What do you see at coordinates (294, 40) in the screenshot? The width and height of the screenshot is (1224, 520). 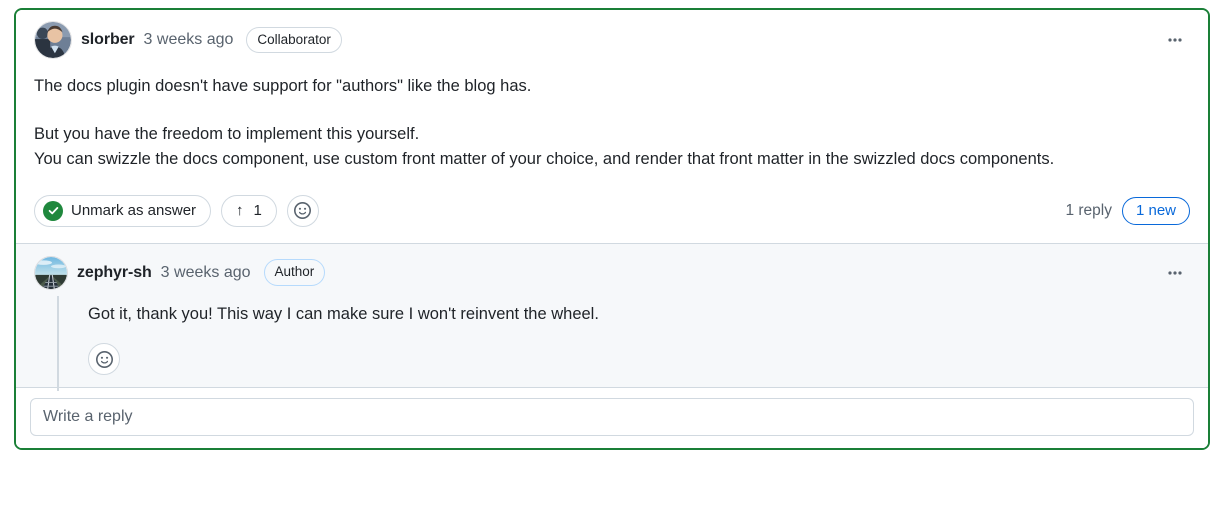 I see `status-badge-collaborator: Collaborator` at bounding box center [294, 40].